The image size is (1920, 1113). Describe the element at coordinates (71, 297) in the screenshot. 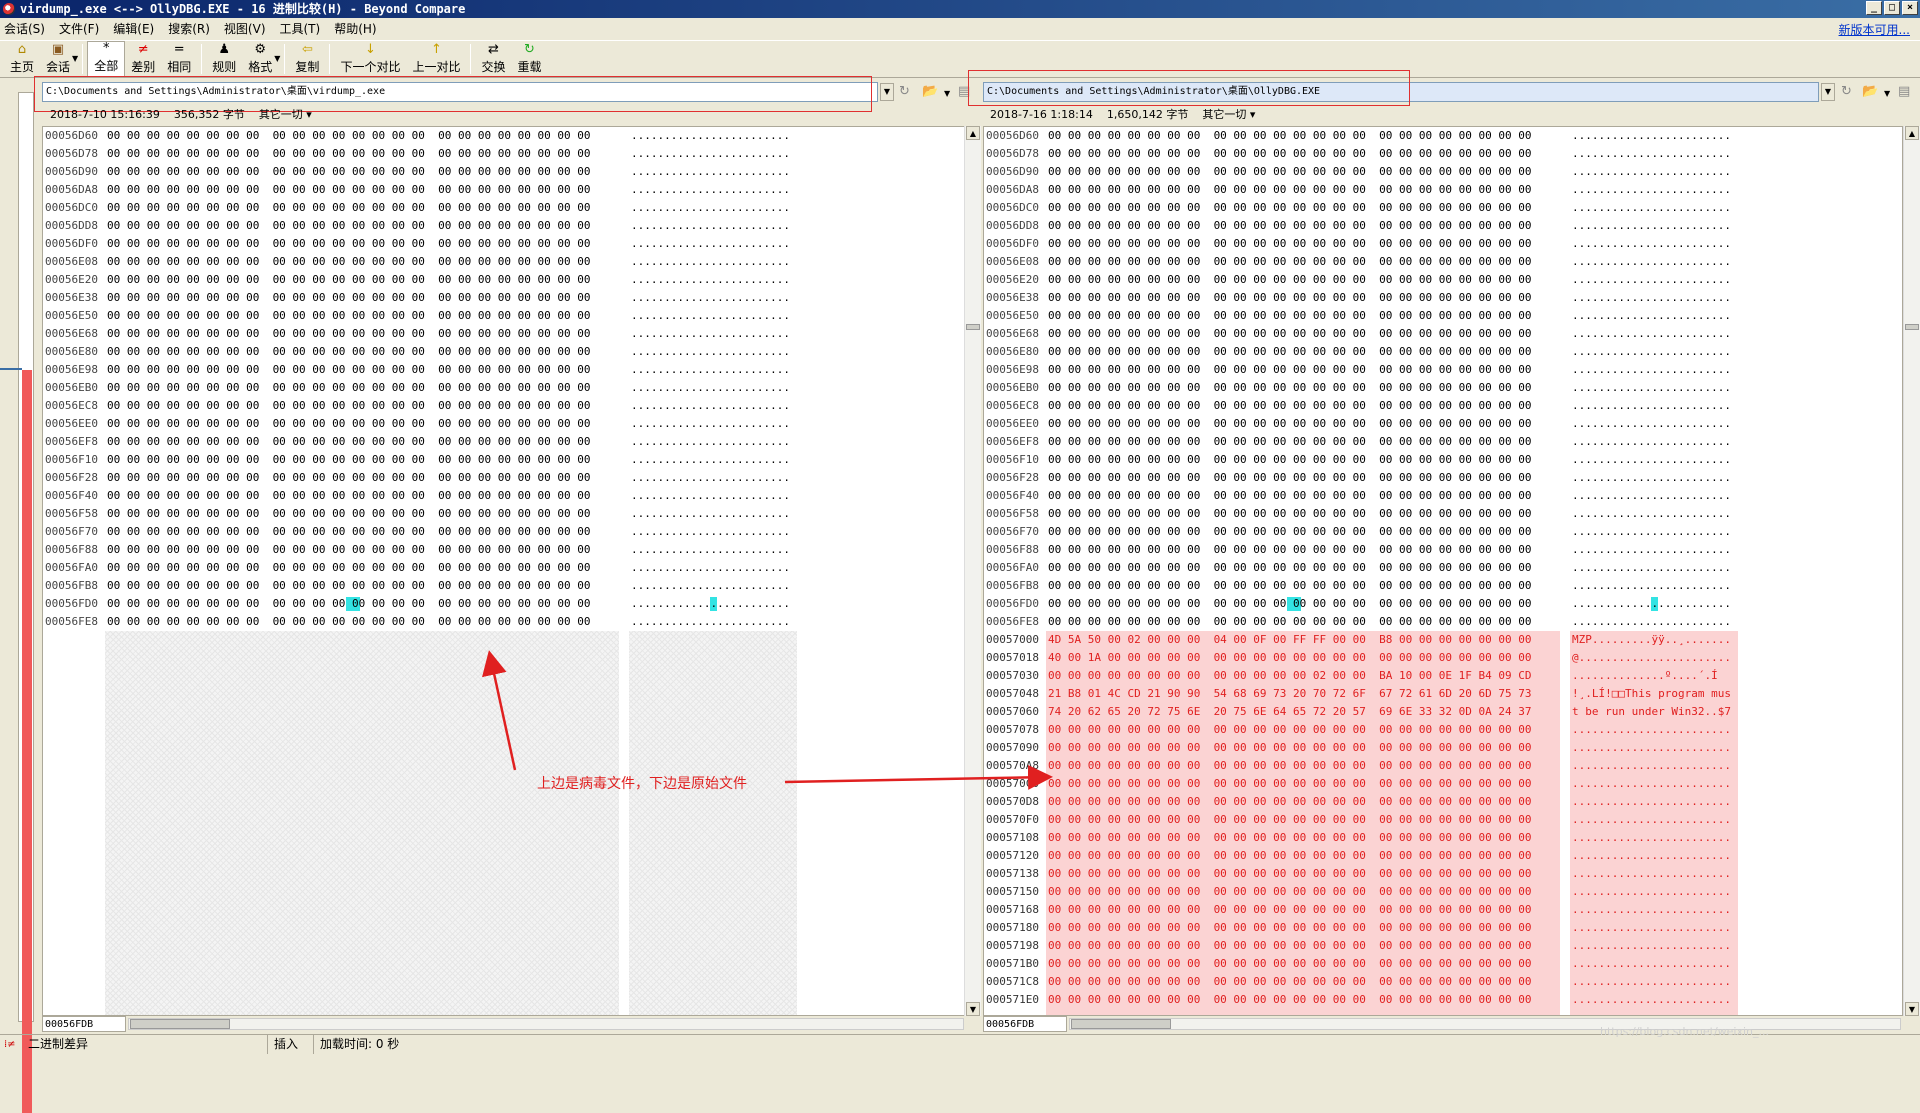

I see `row-offset: 00056E38` at that location.